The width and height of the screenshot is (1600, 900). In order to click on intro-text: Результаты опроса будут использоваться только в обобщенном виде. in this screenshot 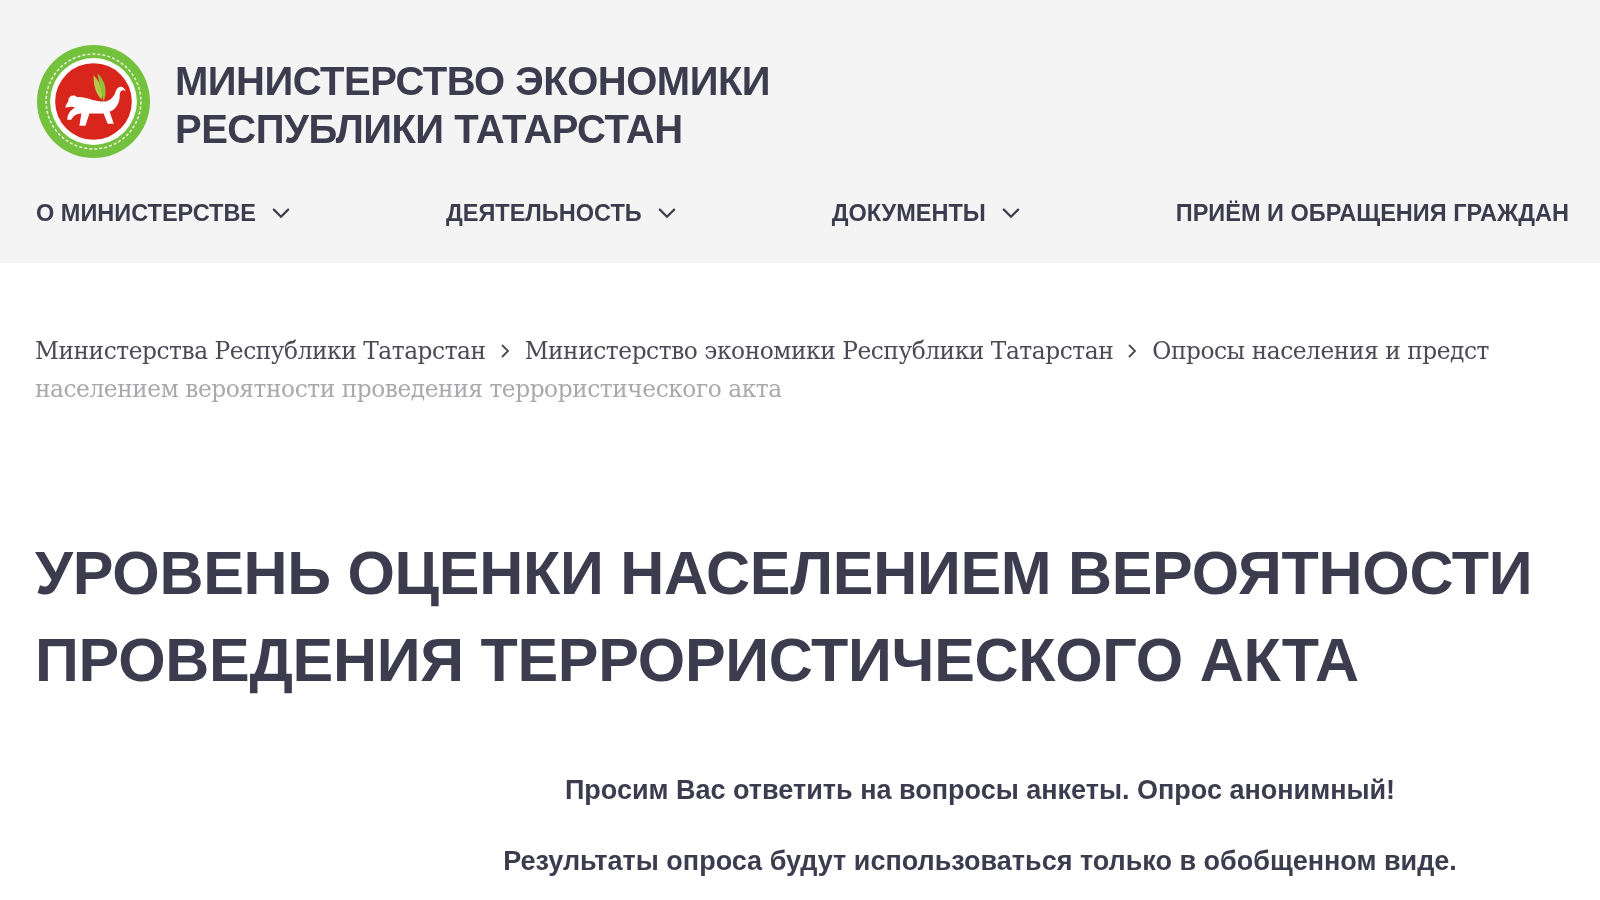, I will do `click(980, 861)`.